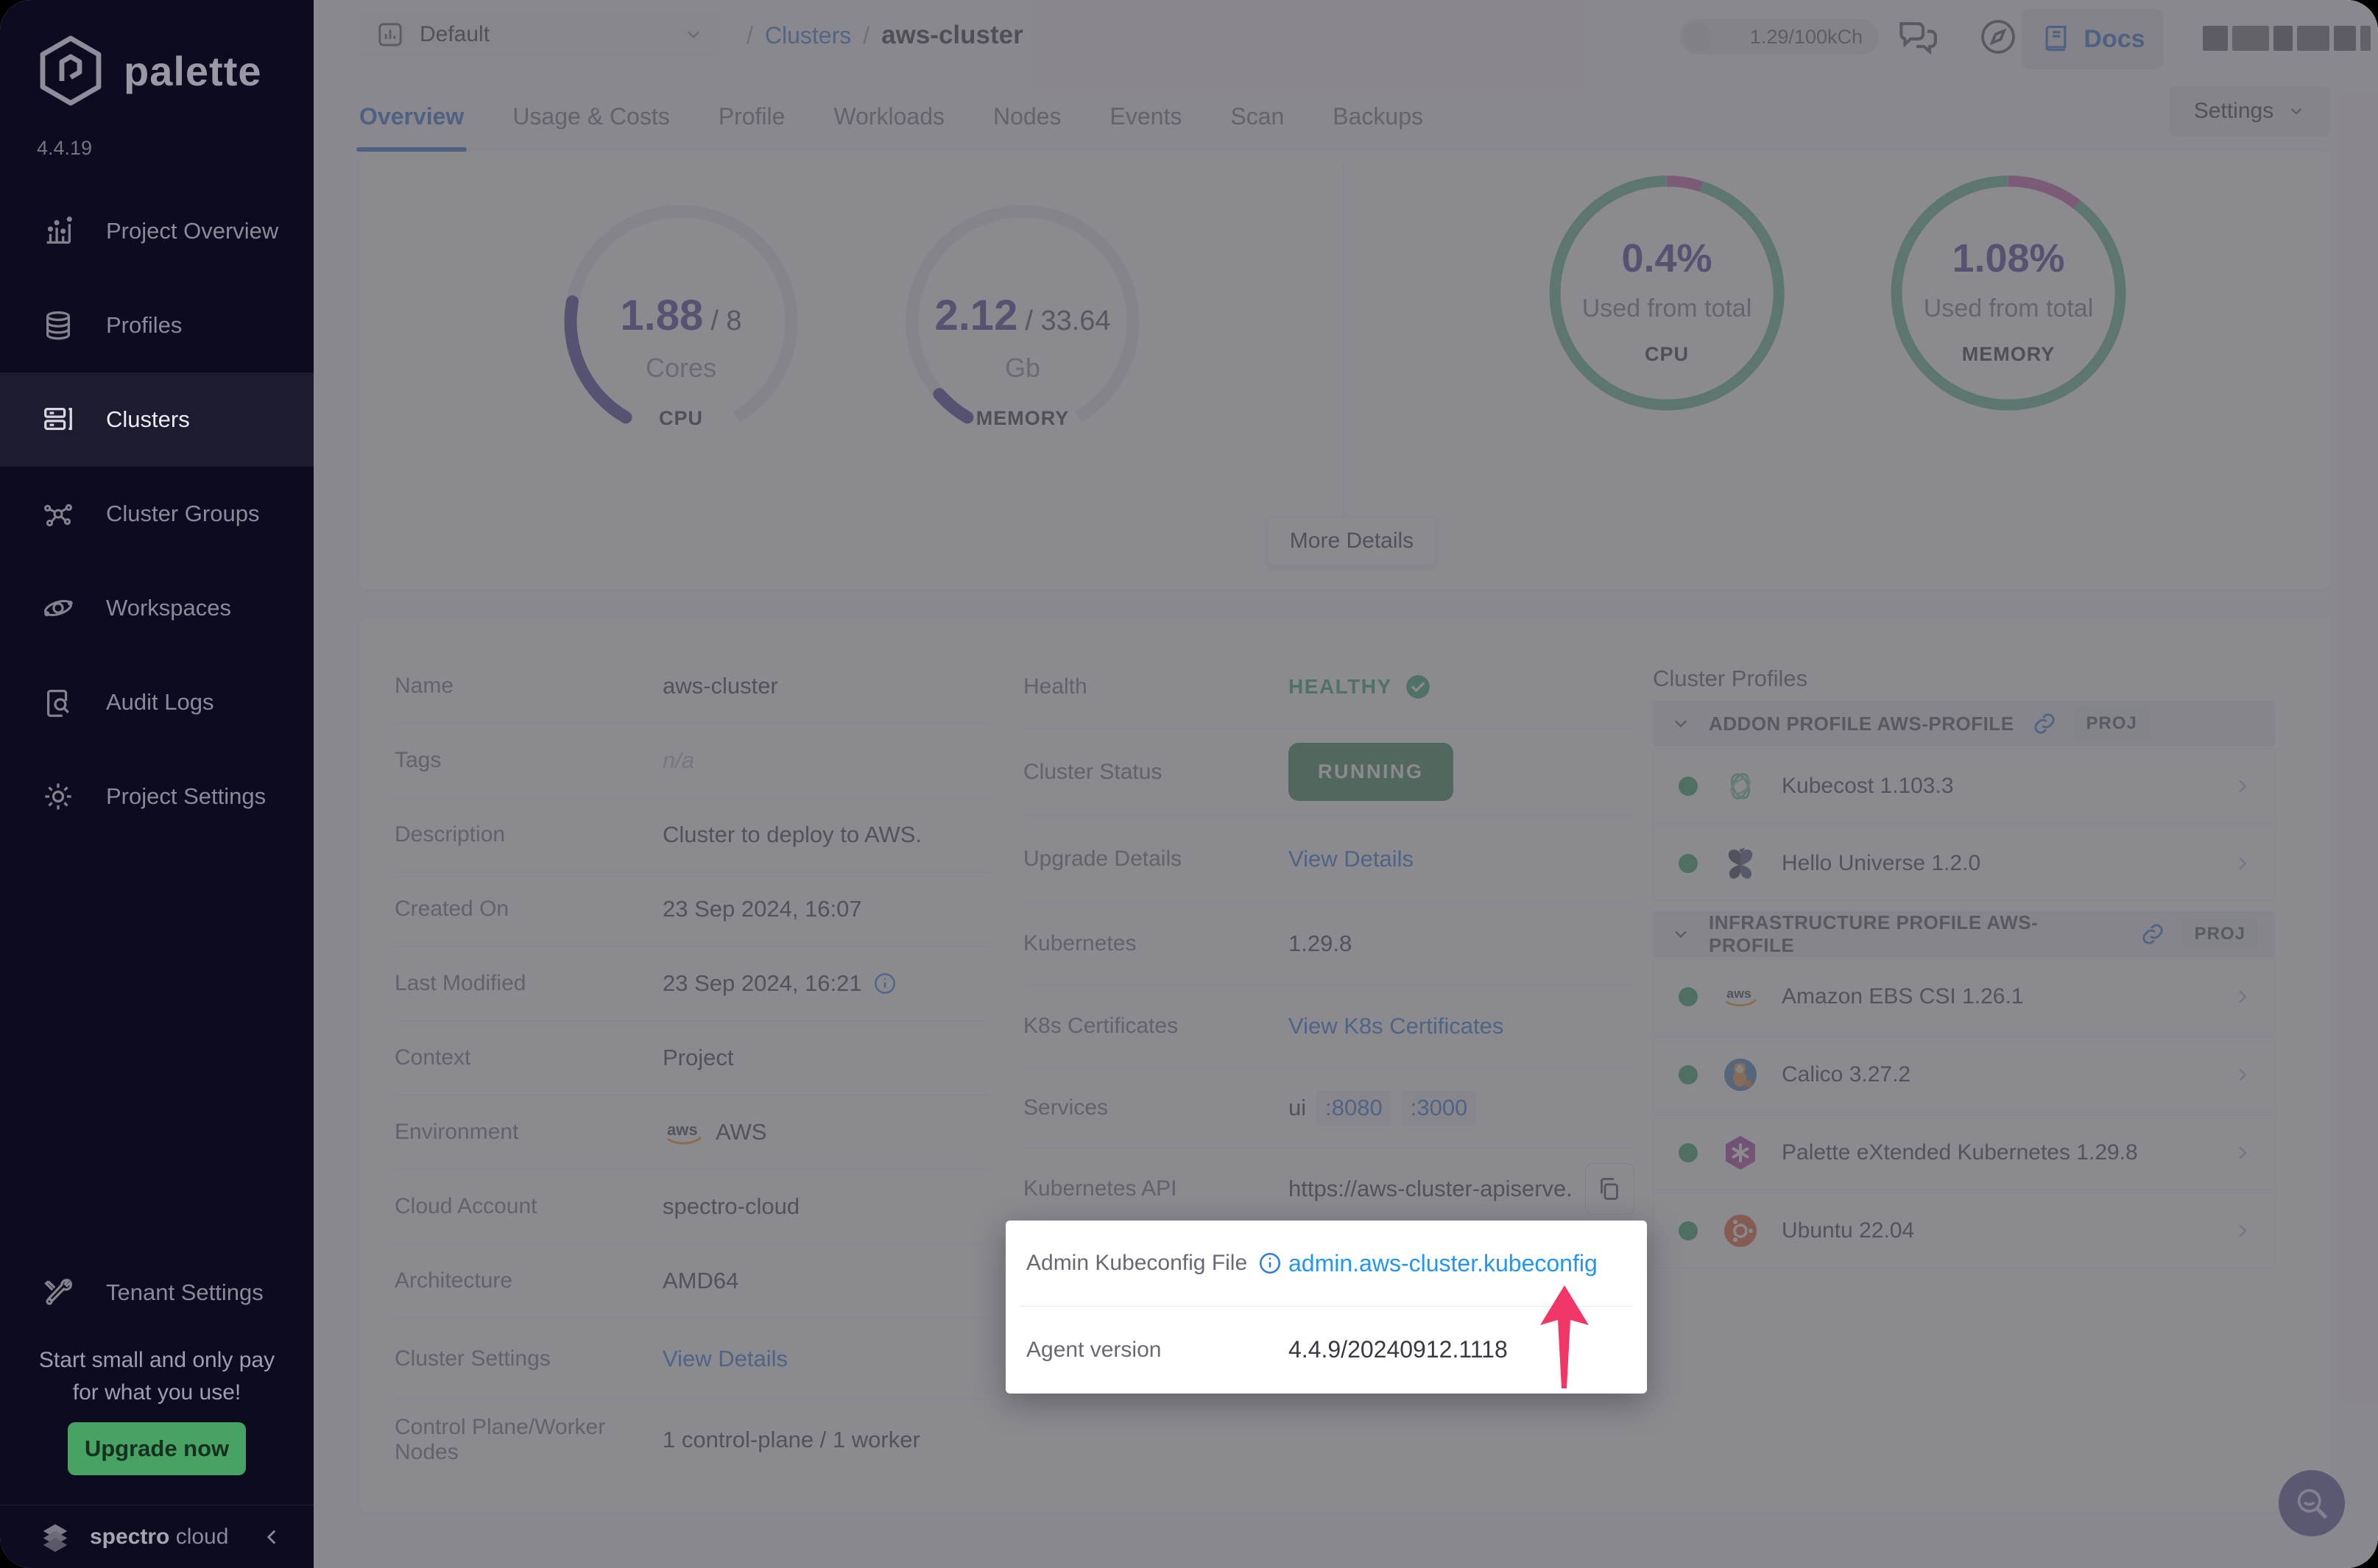  What do you see at coordinates (1779, 37) in the screenshot?
I see `usage-counter-badge: 1.29/100kCh` at bounding box center [1779, 37].